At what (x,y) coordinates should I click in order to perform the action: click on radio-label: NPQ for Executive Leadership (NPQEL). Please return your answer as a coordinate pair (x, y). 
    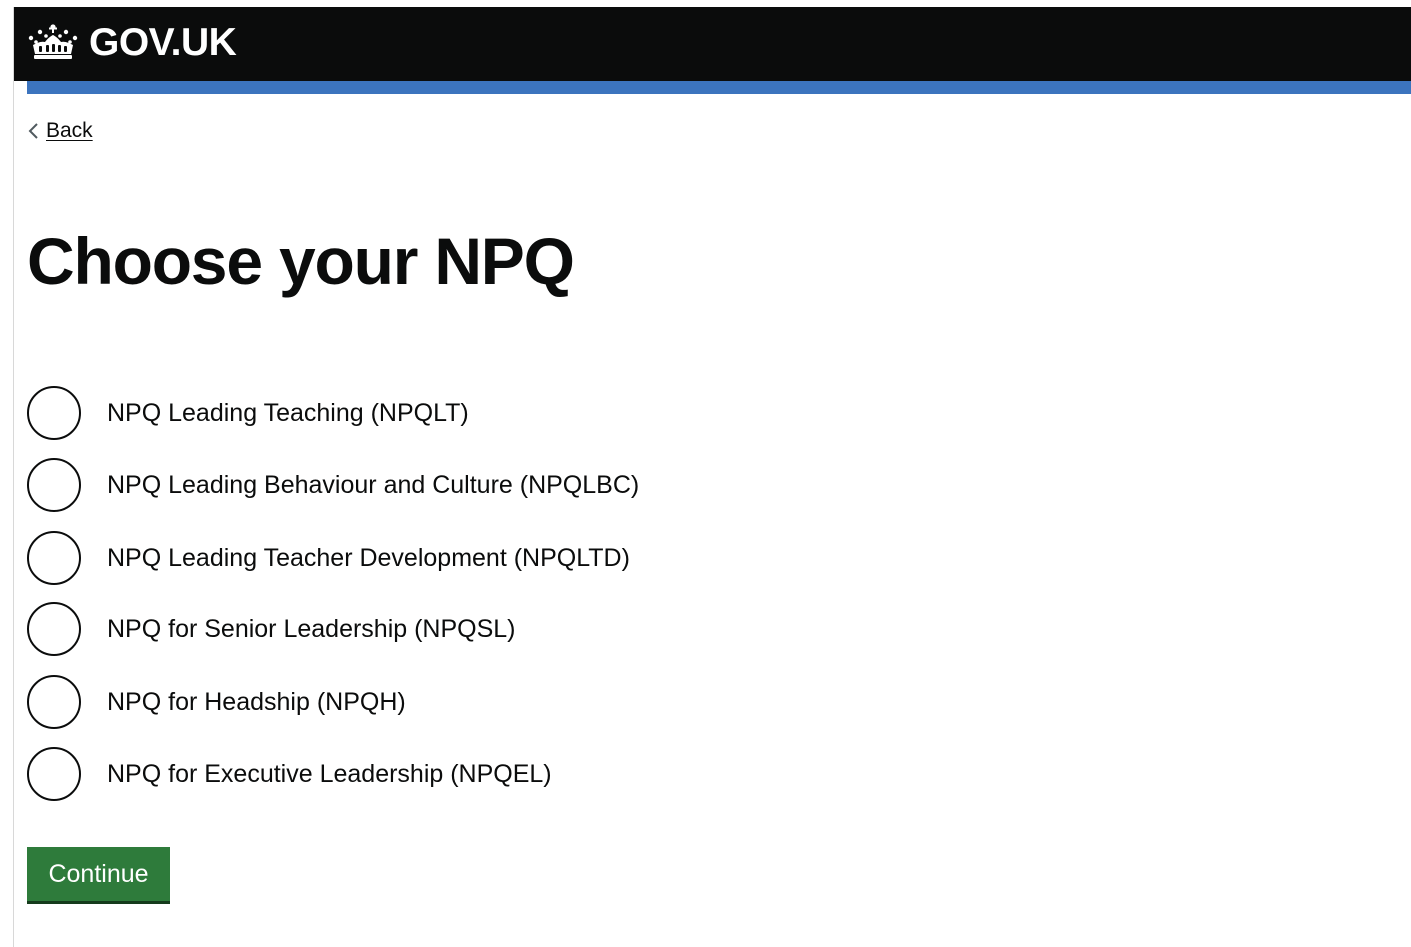
    Looking at the image, I should click on (329, 774).